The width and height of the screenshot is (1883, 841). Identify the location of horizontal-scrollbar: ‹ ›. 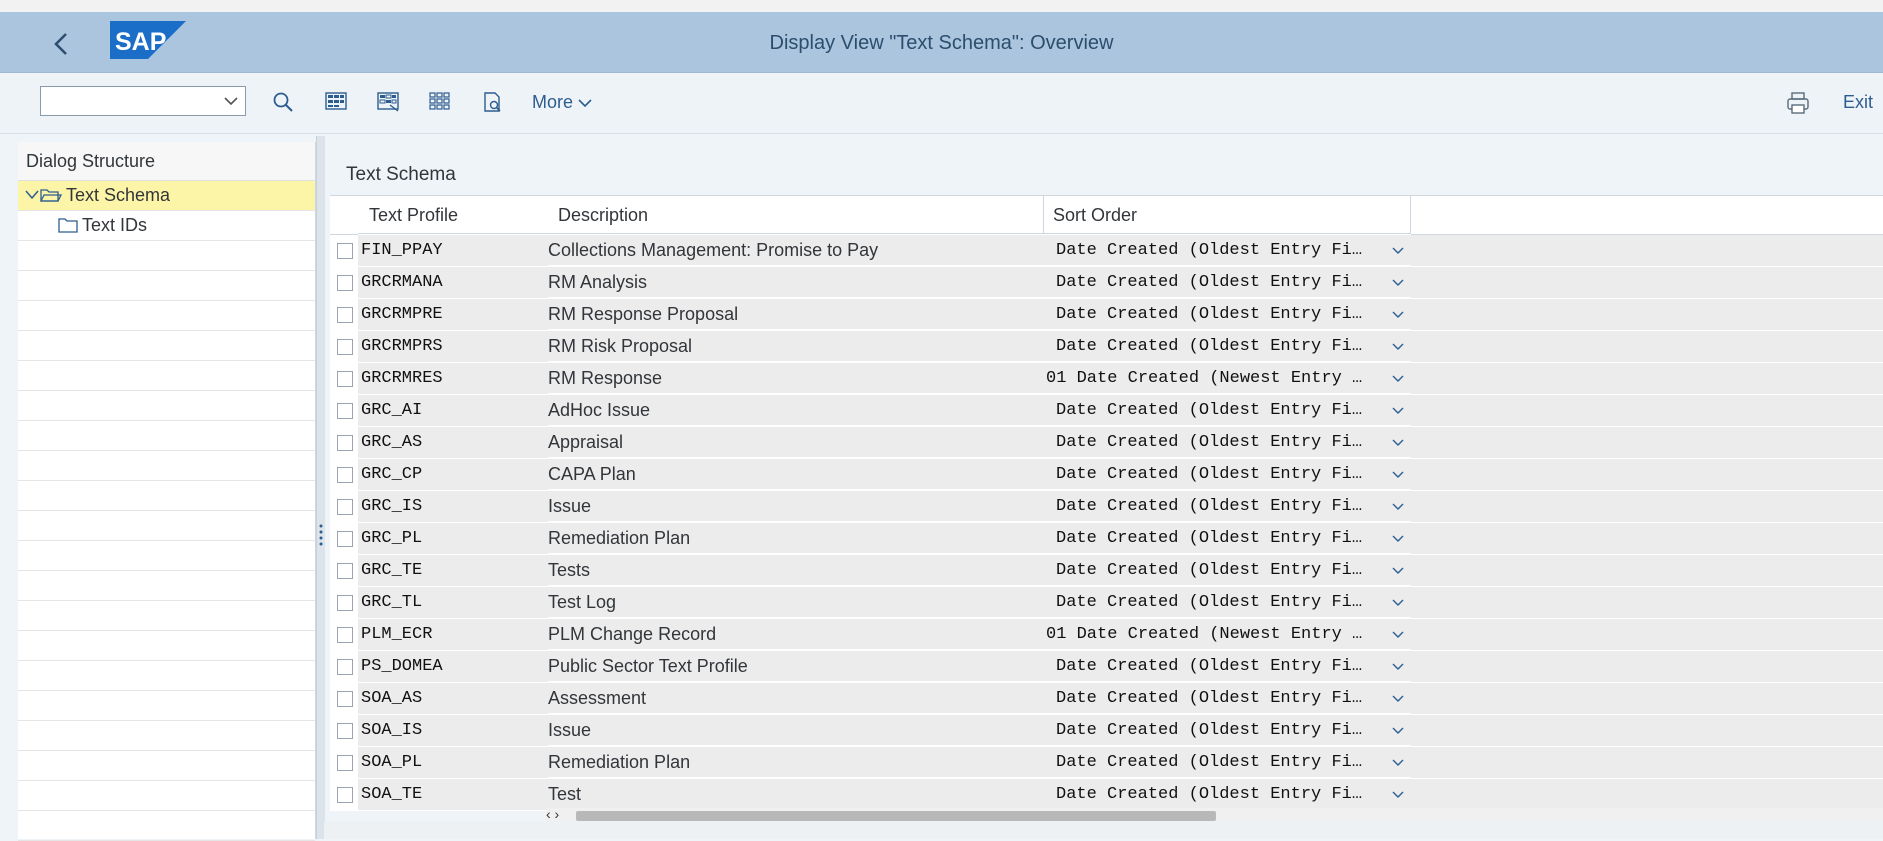
(1214, 814).